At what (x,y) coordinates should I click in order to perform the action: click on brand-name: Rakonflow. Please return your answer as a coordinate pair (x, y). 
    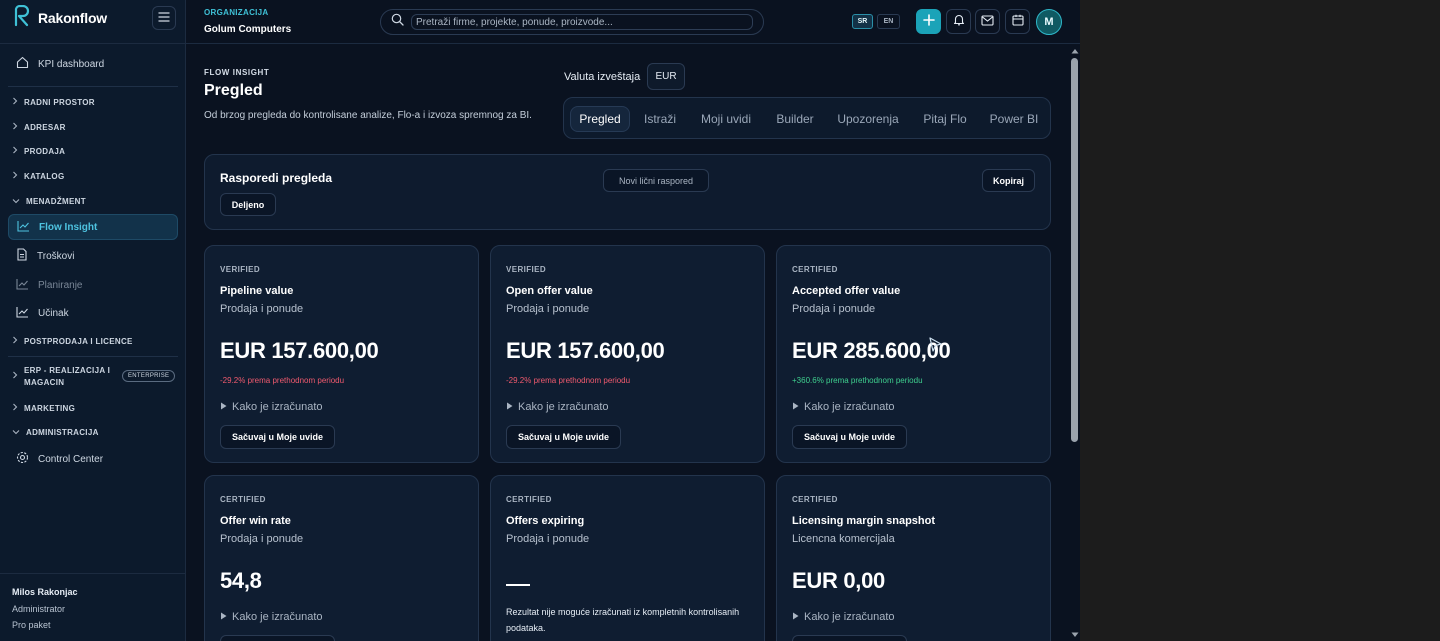
    Looking at the image, I should click on (72, 18).